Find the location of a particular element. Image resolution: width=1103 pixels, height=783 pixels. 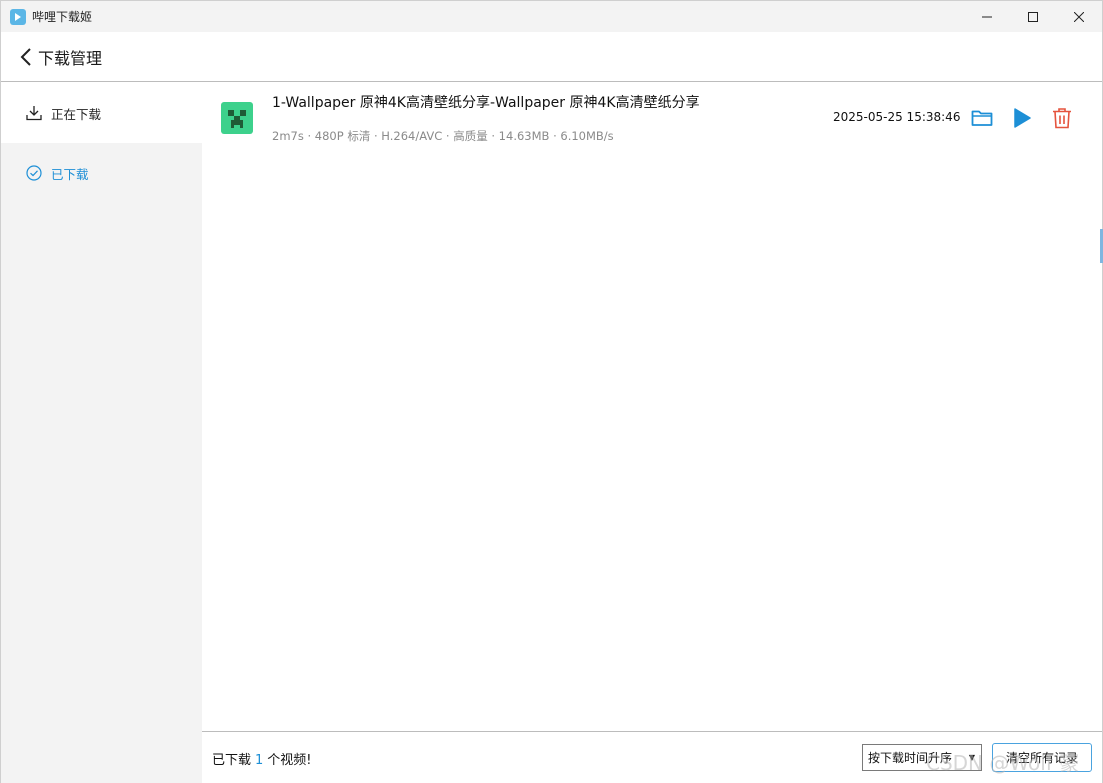

clear-all-button: 清空所有记录 is located at coordinates (1042, 757).